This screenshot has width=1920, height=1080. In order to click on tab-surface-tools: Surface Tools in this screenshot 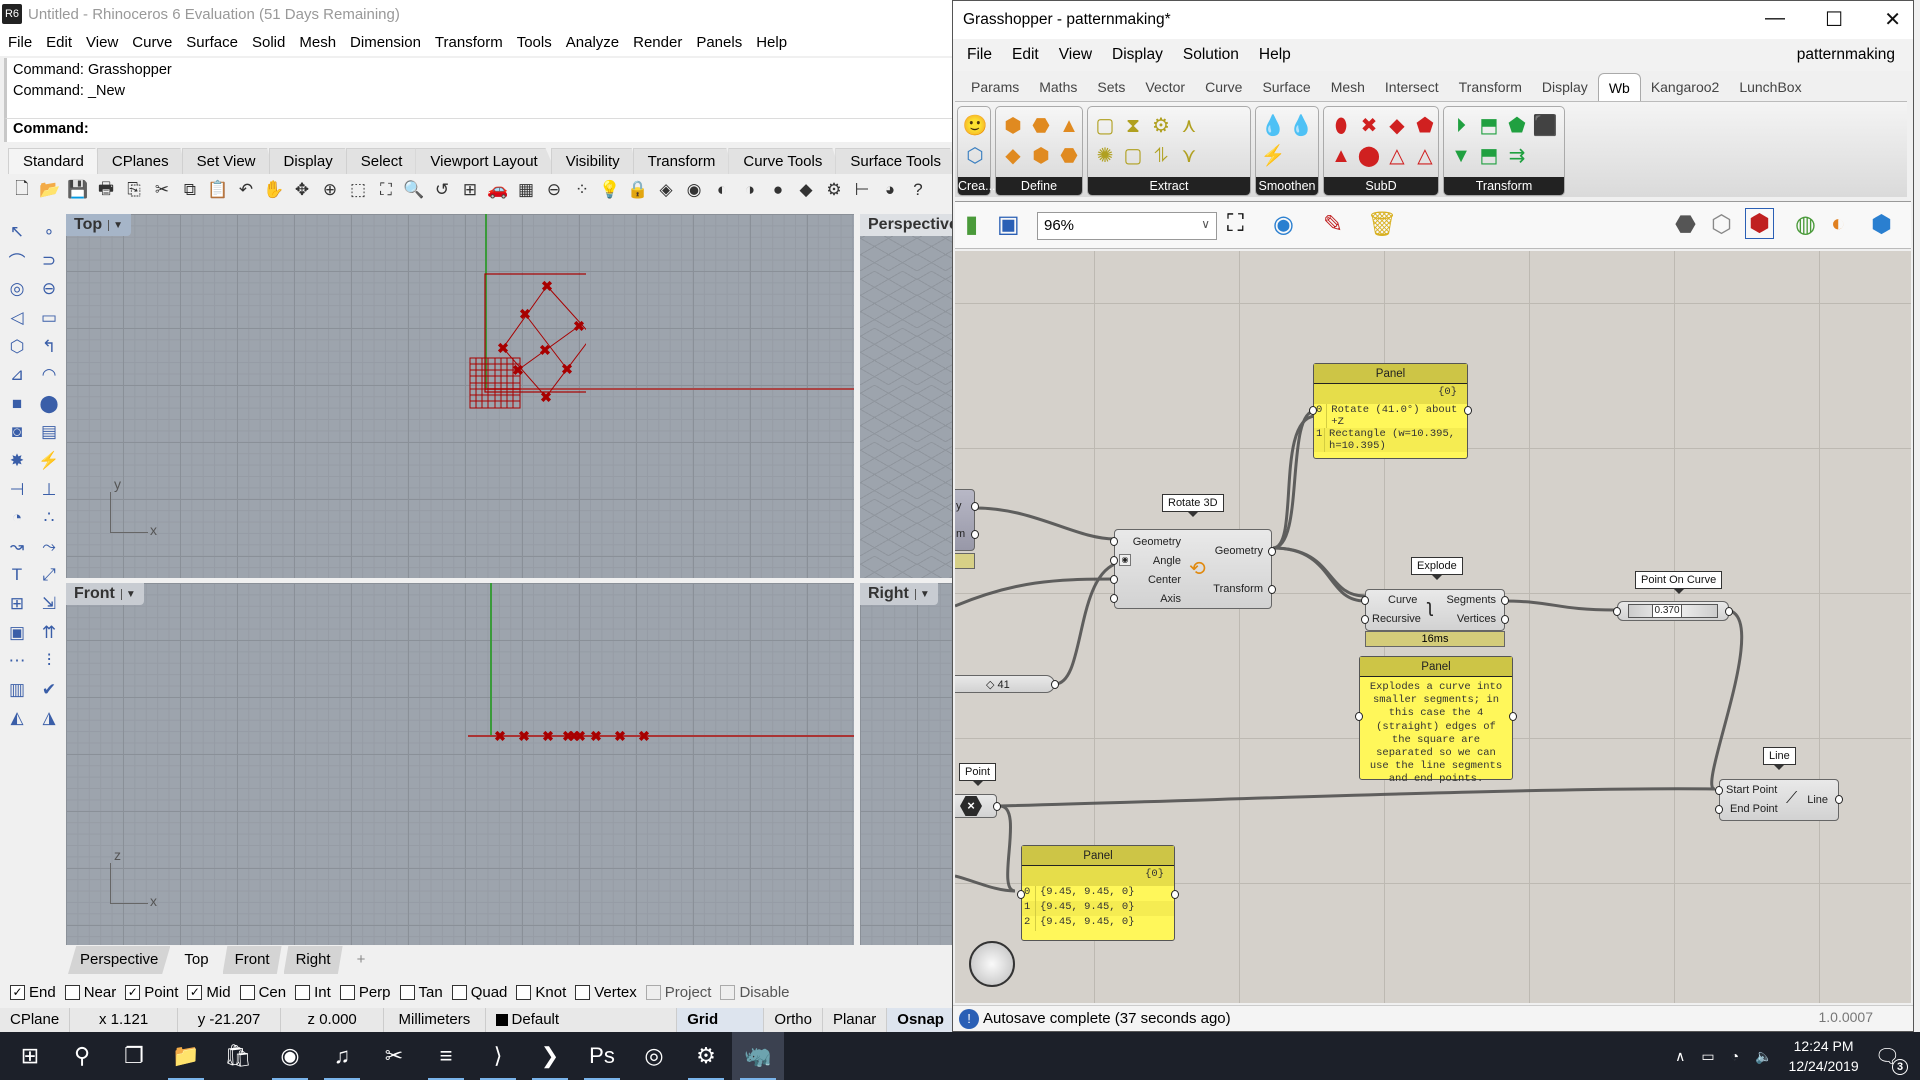, I will do `click(897, 161)`.